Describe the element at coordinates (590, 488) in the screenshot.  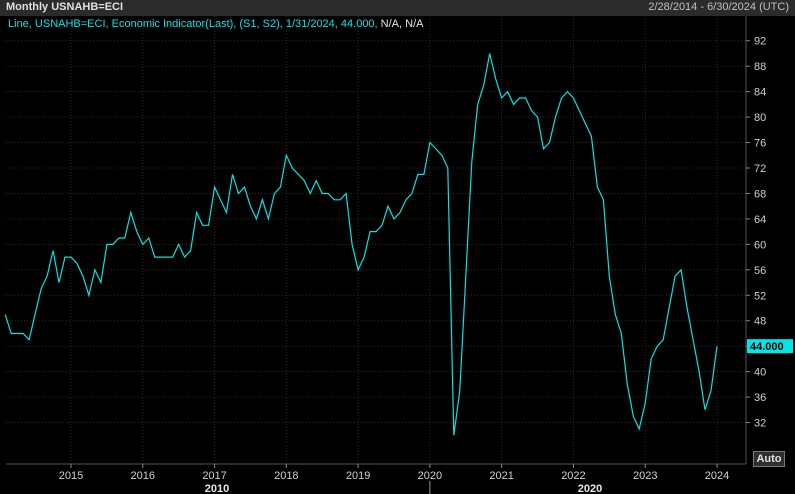
I see `x-major-label: 2020` at that location.